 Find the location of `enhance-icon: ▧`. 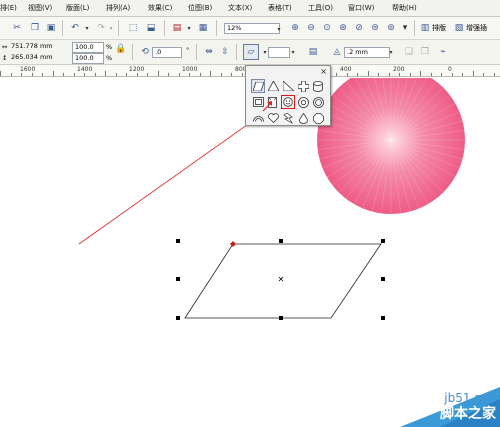

enhance-icon: ▧ is located at coordinates (459, 28).